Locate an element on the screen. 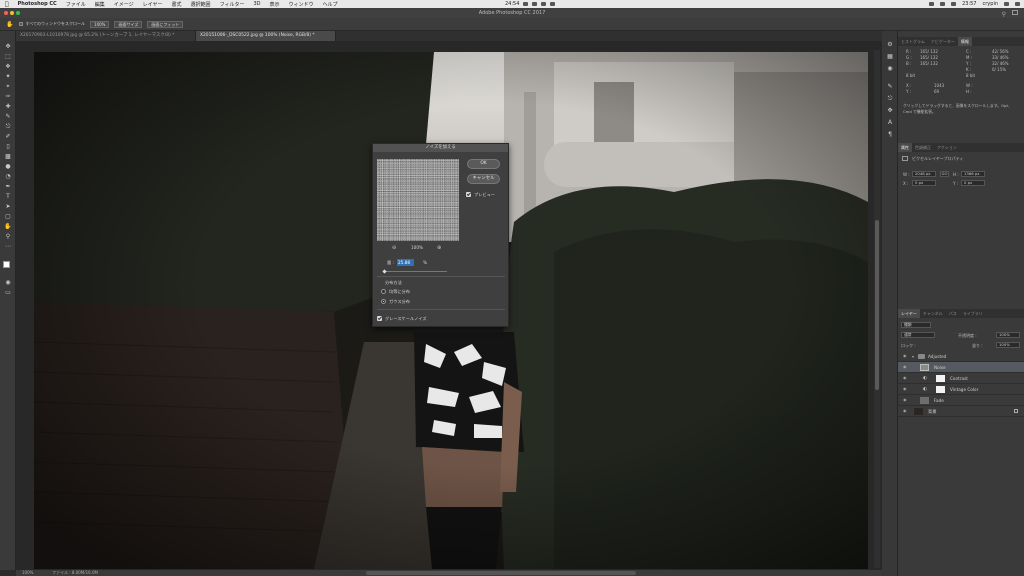 The height and width of the screenshot is (576, 1024). horizontal-scroll-thumb is located at coordinates (501, 573).